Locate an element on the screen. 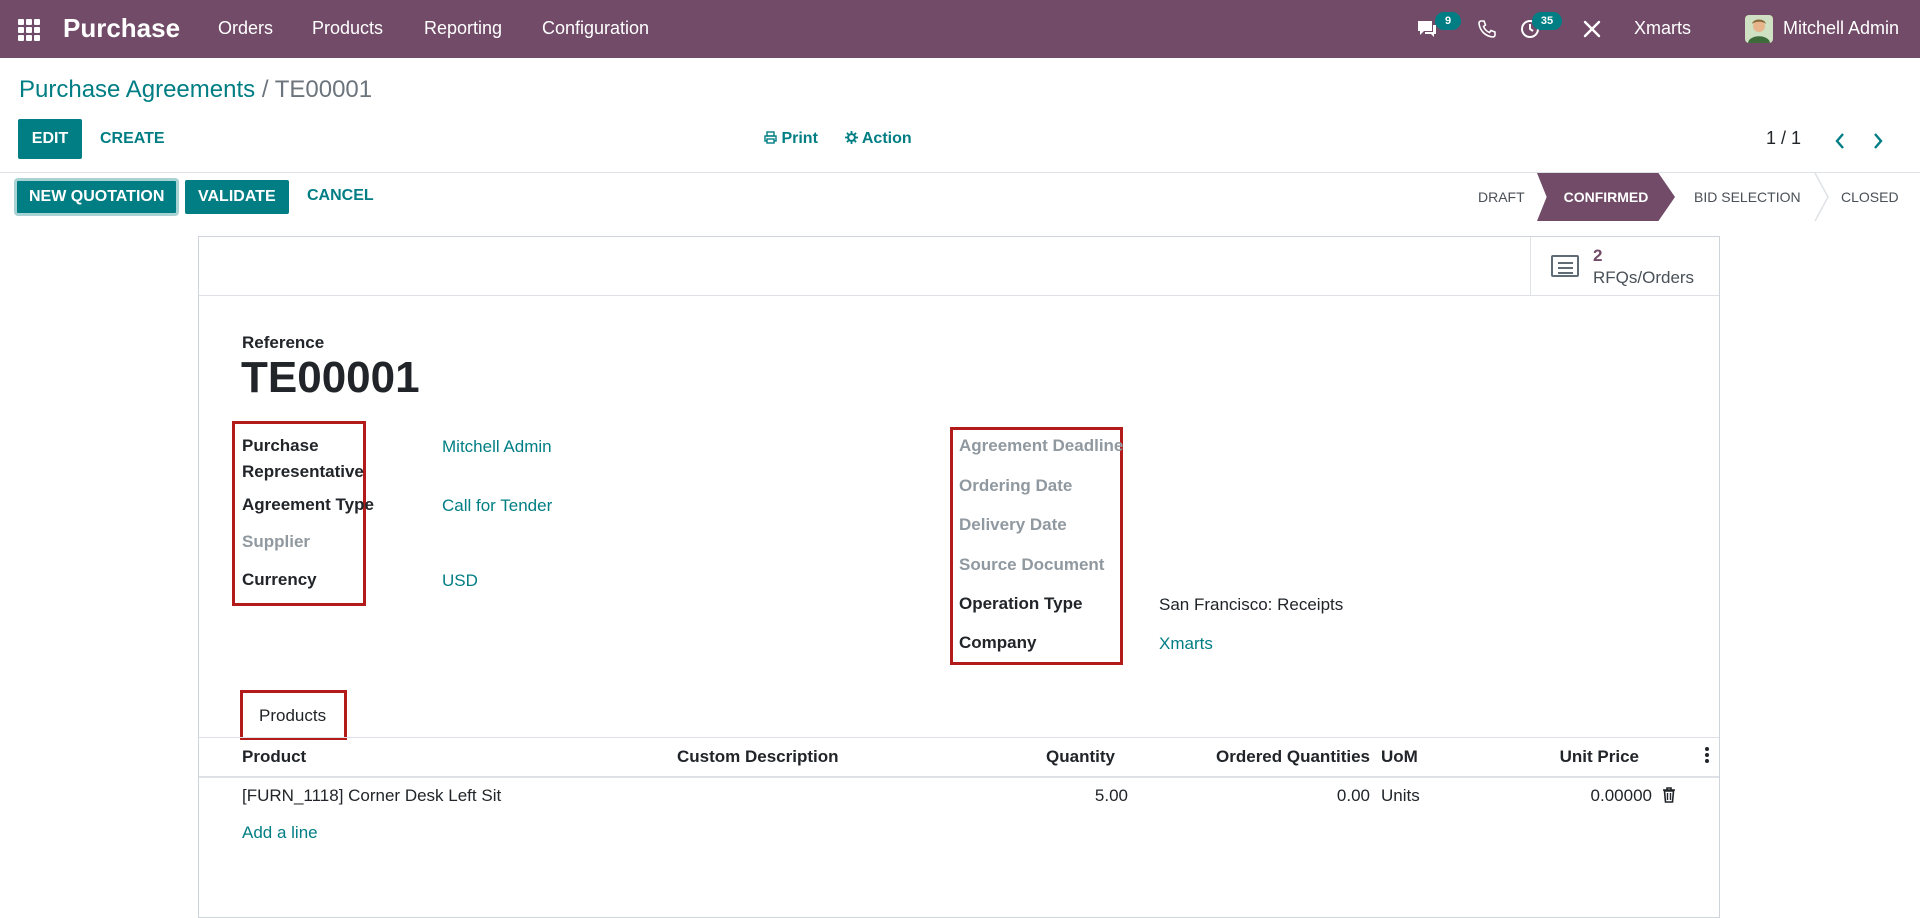 The image size is (1920, 918). print-label: Print is located at coordinates (799, 138).